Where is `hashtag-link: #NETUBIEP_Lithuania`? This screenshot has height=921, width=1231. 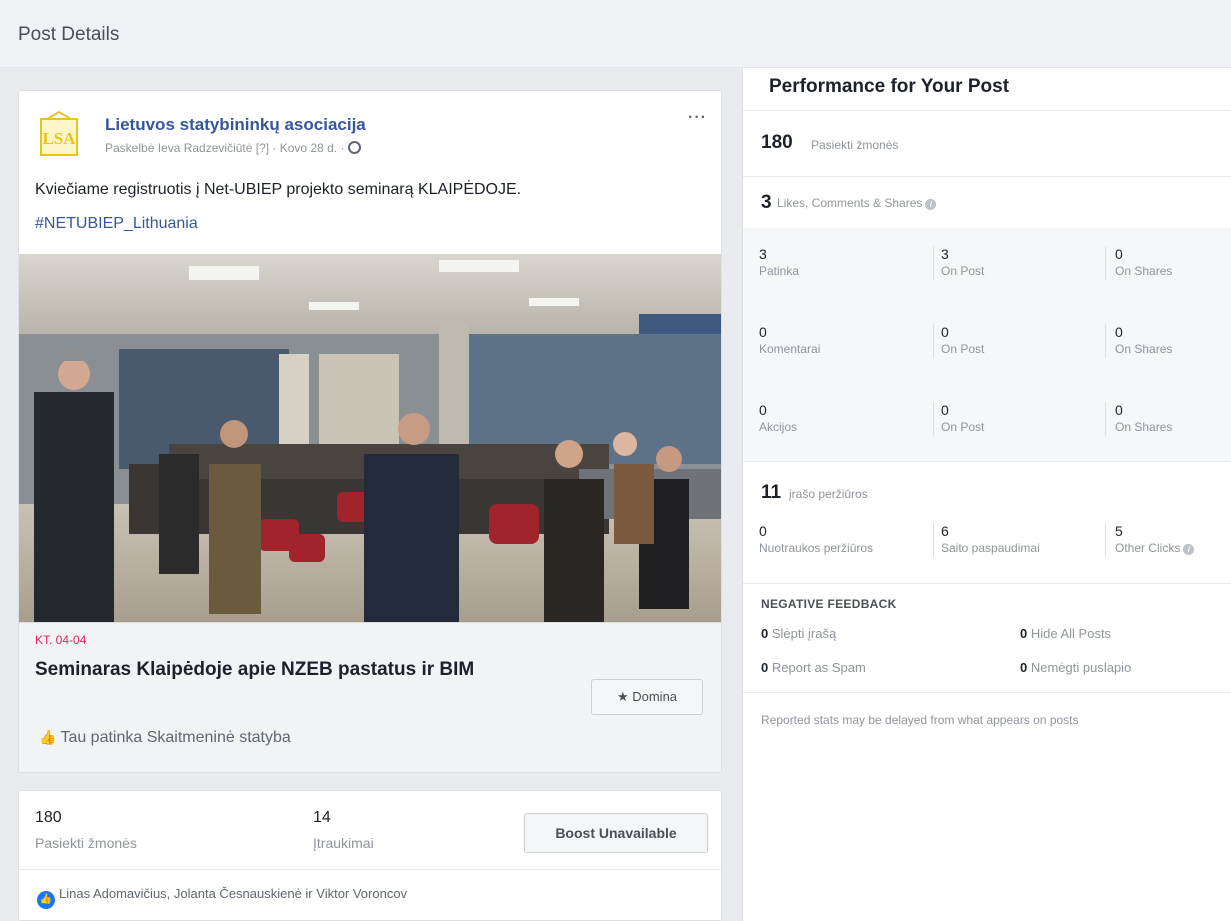
hashtag-link: #NETUBIEP_Lithuania is located at coordinates (116, 224).